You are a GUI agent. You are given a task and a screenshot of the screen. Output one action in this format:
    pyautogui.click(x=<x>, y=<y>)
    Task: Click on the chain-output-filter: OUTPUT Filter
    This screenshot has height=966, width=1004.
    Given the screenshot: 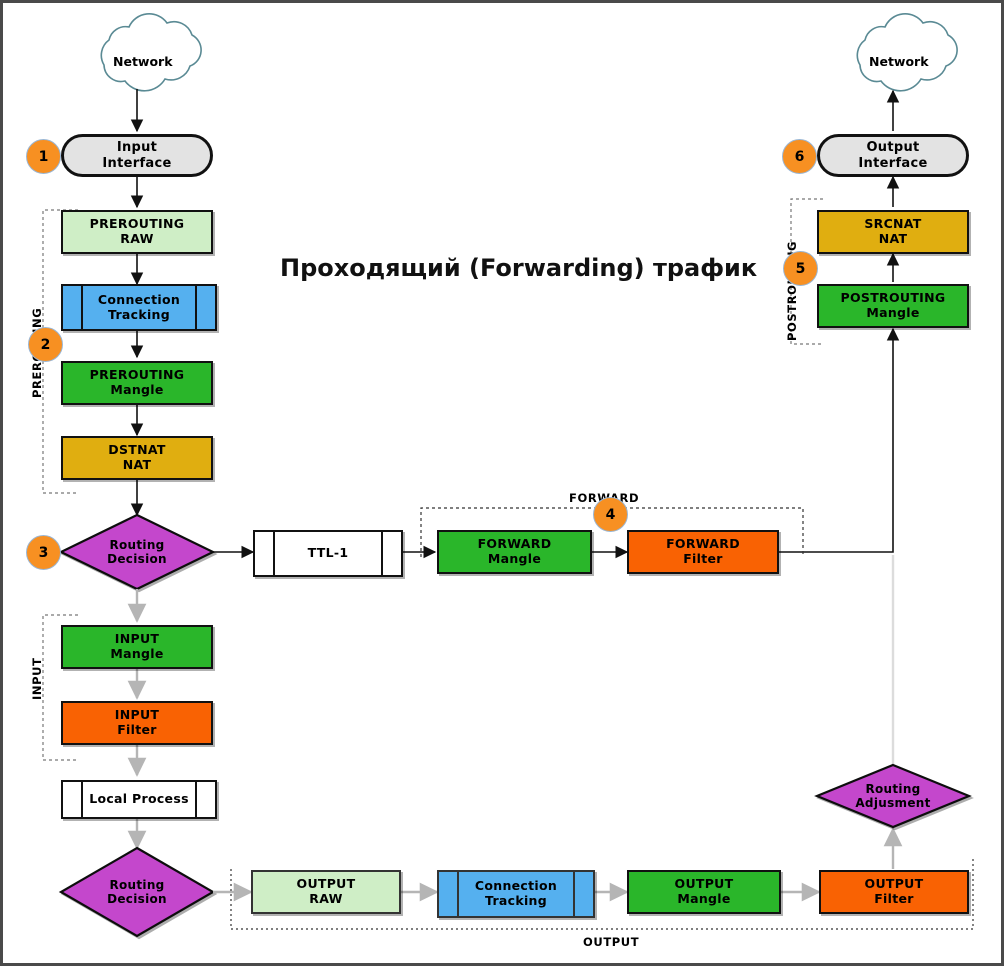 What is the action you would take?
    pyautogui.click(x=894, y=892)
    